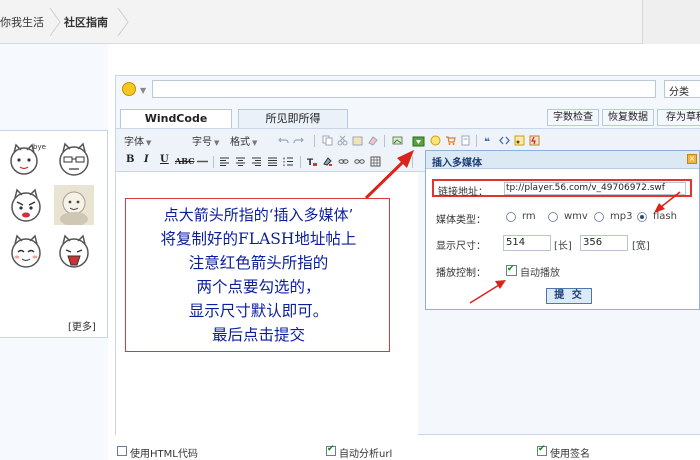  I want to click on radio-rm-label: rm, so click(529, 216).